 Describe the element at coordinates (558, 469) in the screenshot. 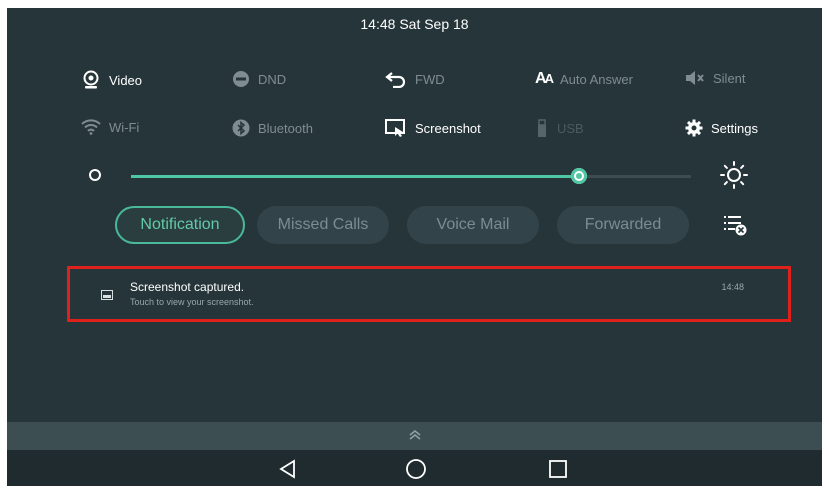

I see `recents-square-icon` at that location.